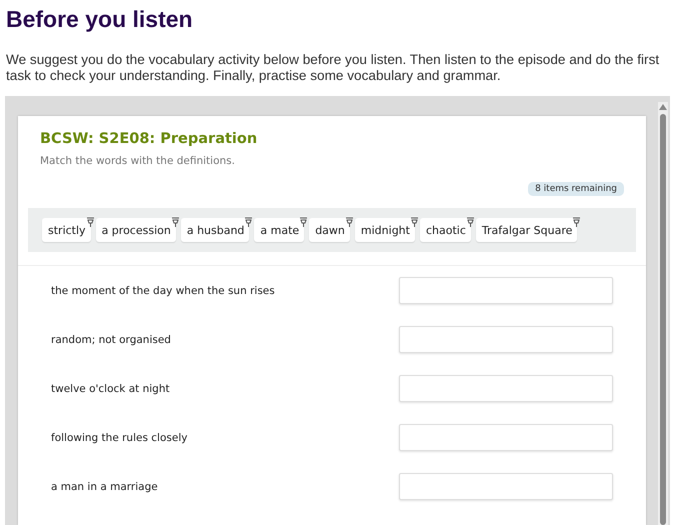 Image resolution: width=680 pixels, height=525 pixels. Describe the element at coordinates (576, 189) in the screenshot. I see `remaining-badge: 8 items remaining` at that location.